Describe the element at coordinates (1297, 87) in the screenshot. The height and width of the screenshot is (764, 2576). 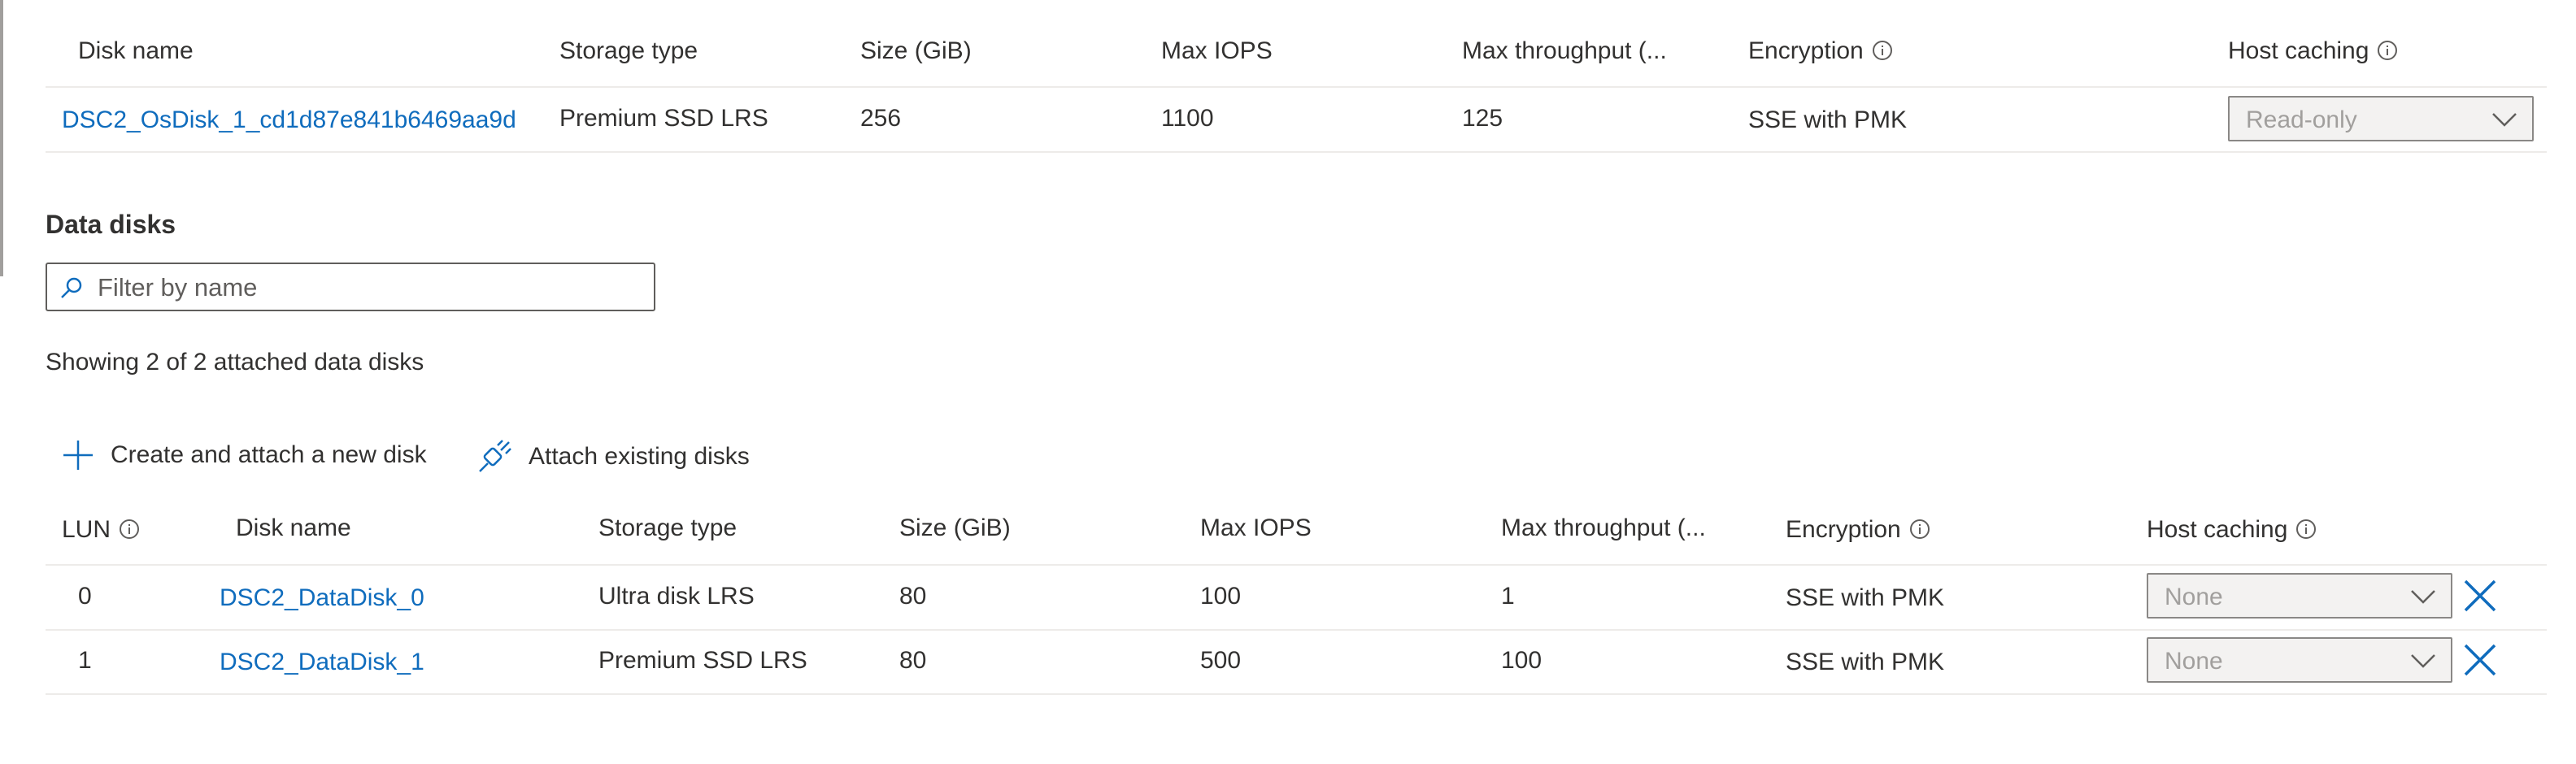
I see `os-header-divider` at that location.